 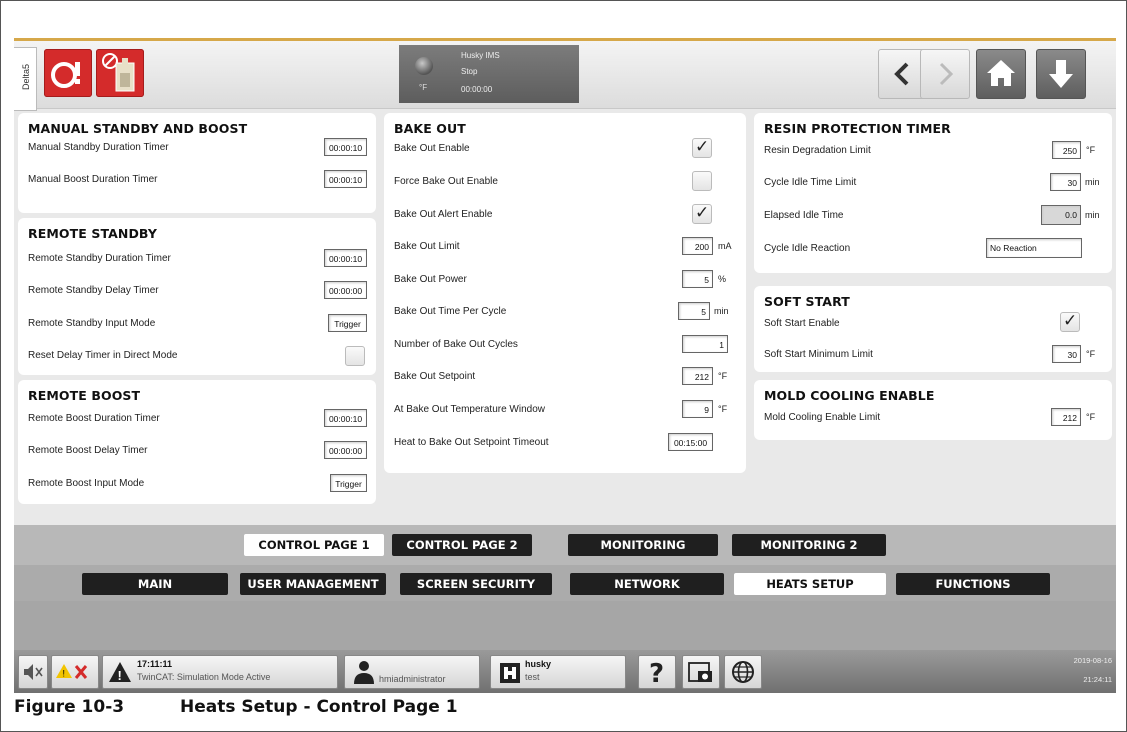 What do you see at coordinates (705, 344) in the screenshot?
I see `bake-out-cycles-input: 1` at bounding box center [705, 344].